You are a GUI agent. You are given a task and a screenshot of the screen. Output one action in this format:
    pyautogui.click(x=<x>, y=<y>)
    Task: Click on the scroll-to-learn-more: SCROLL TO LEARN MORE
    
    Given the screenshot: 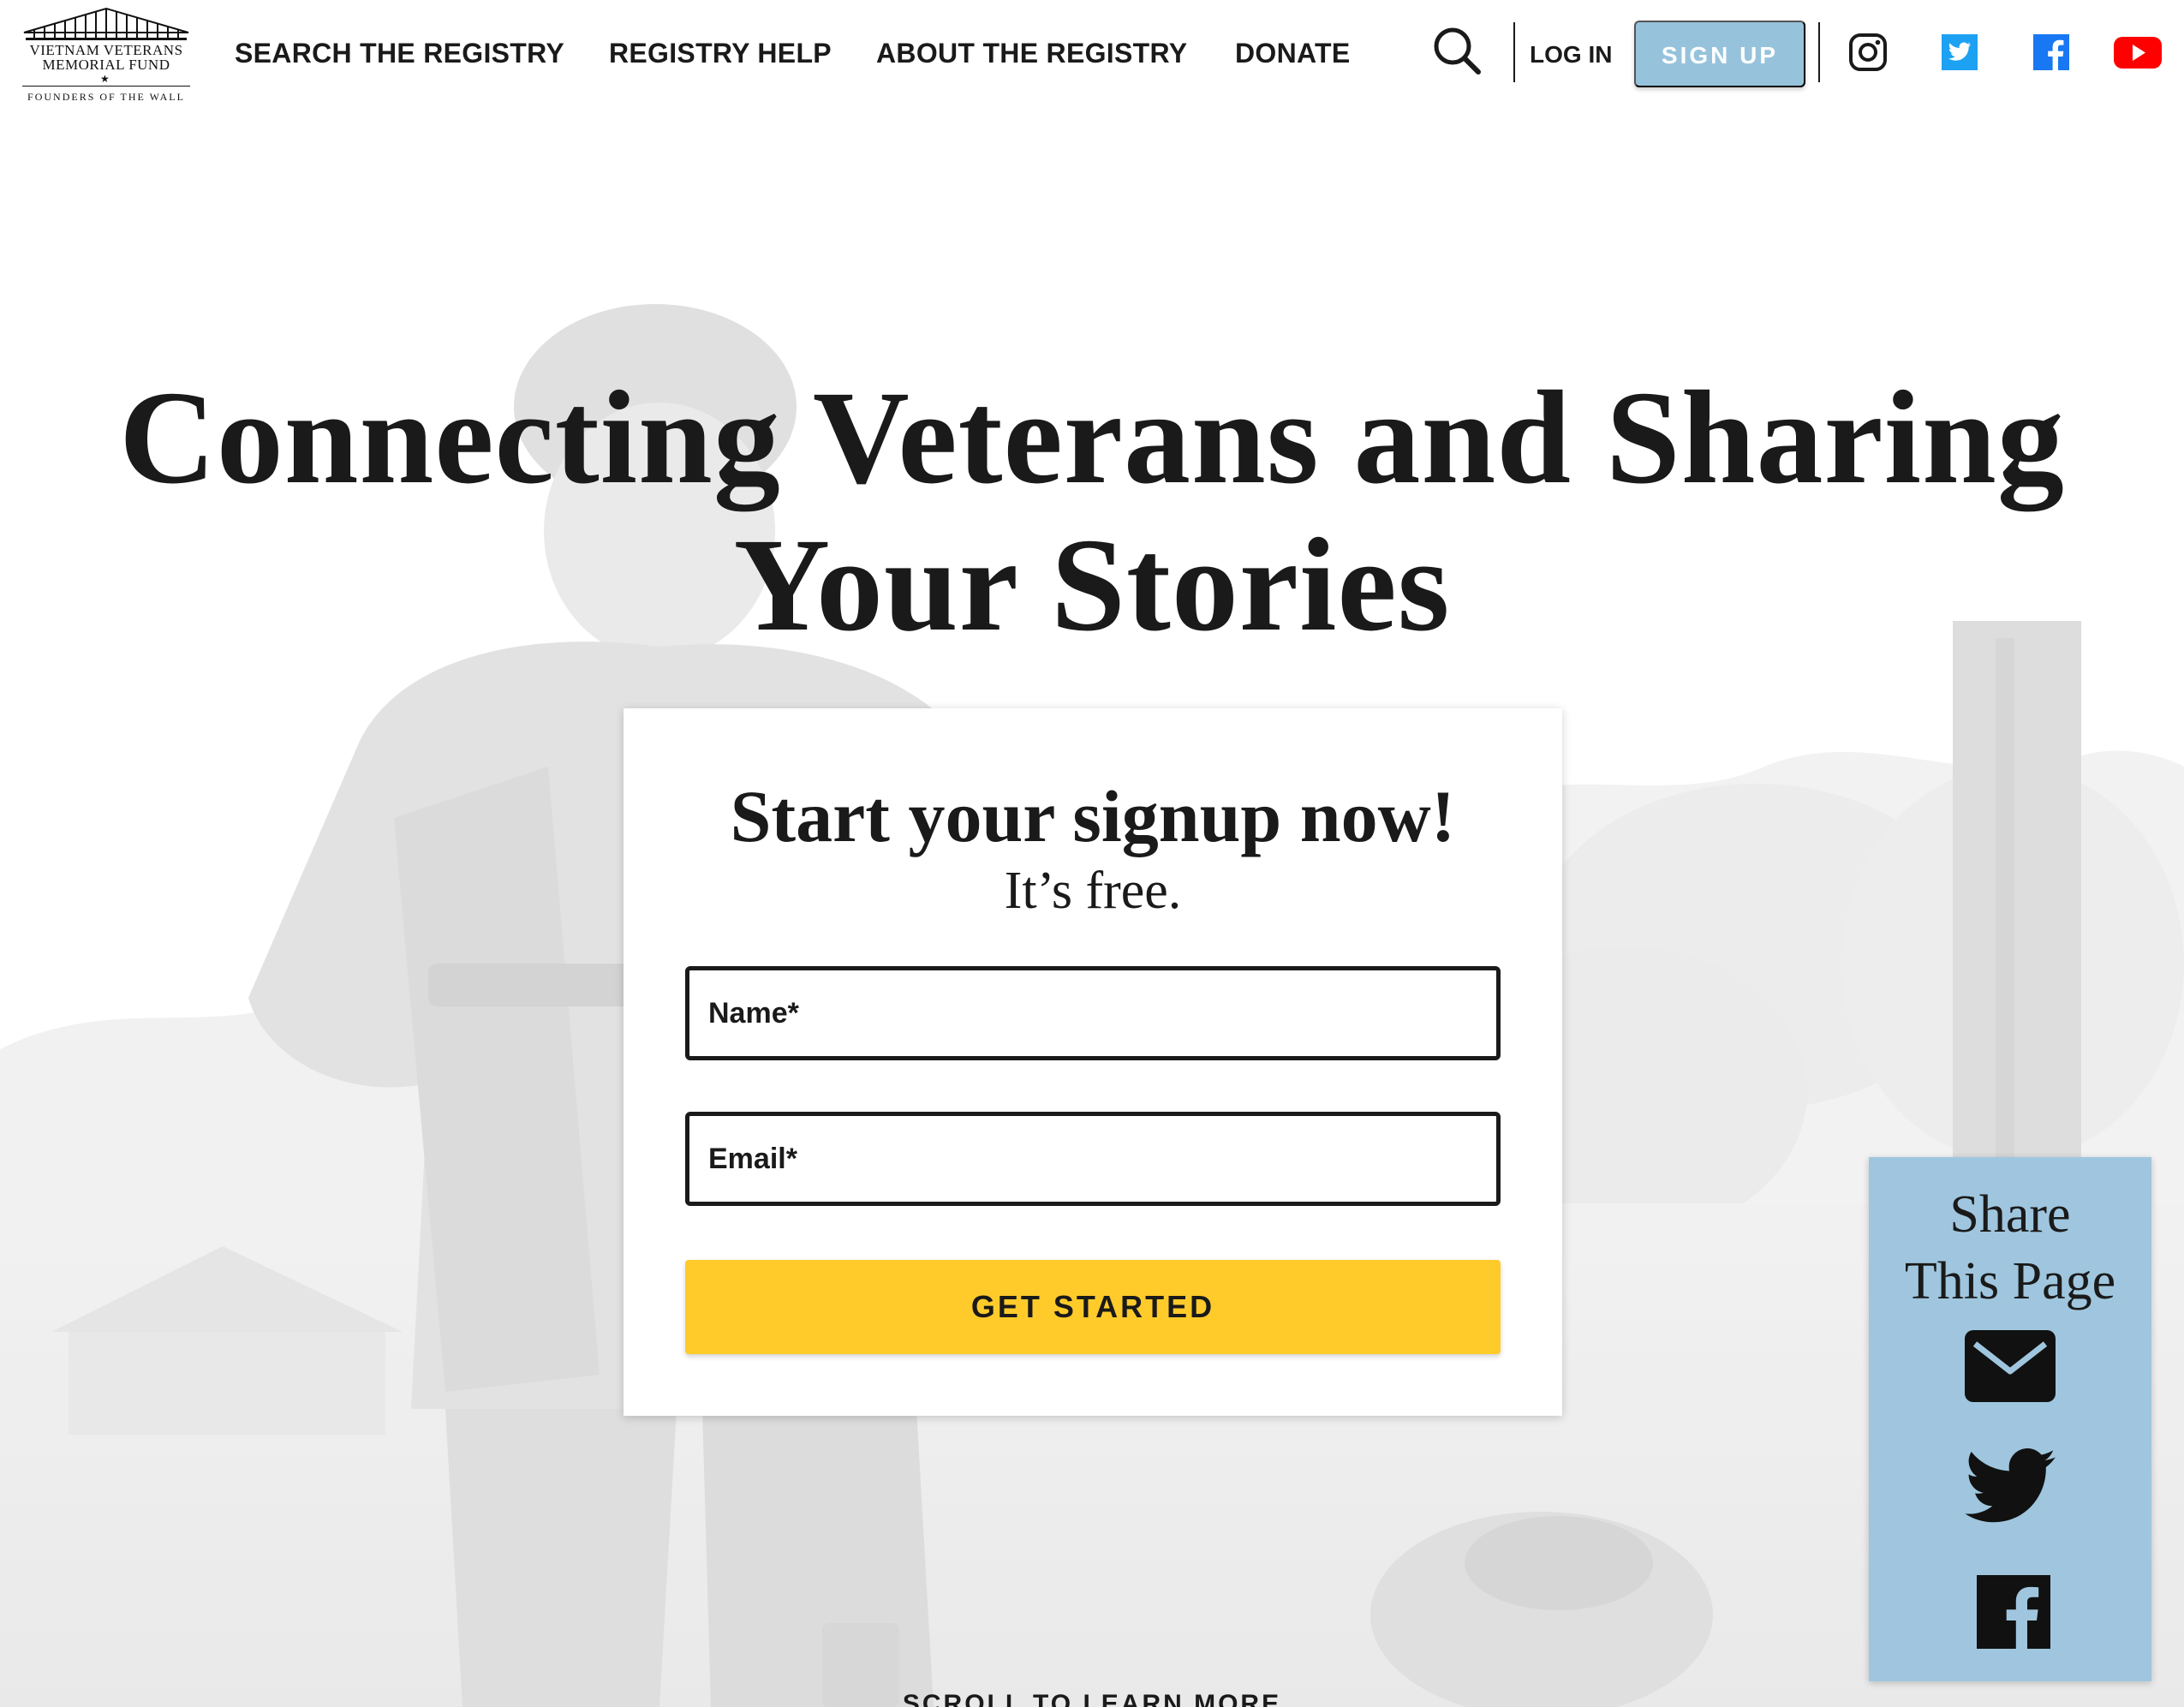 What is the action you would take?
    pyautogui.click(x=1092, y=1698)
    